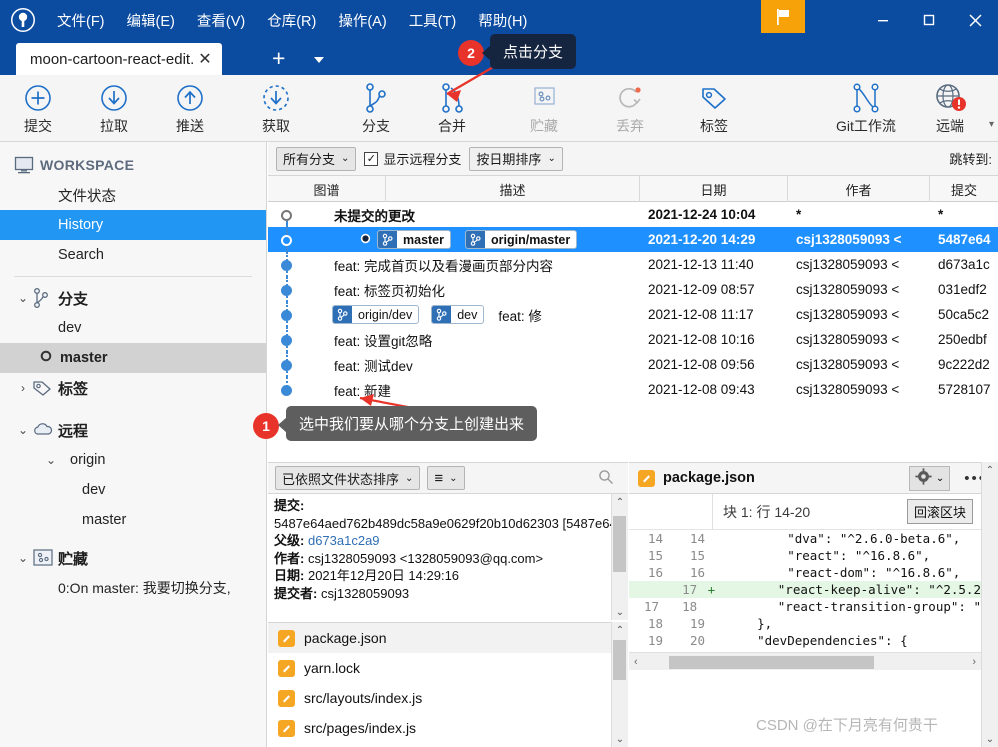 Image resolution: width=998 pixels, height=747 pixels. What do you see at coordinates (606, 478) in the screenshot?
I see `search-icon` at bounding box center [606, 478].